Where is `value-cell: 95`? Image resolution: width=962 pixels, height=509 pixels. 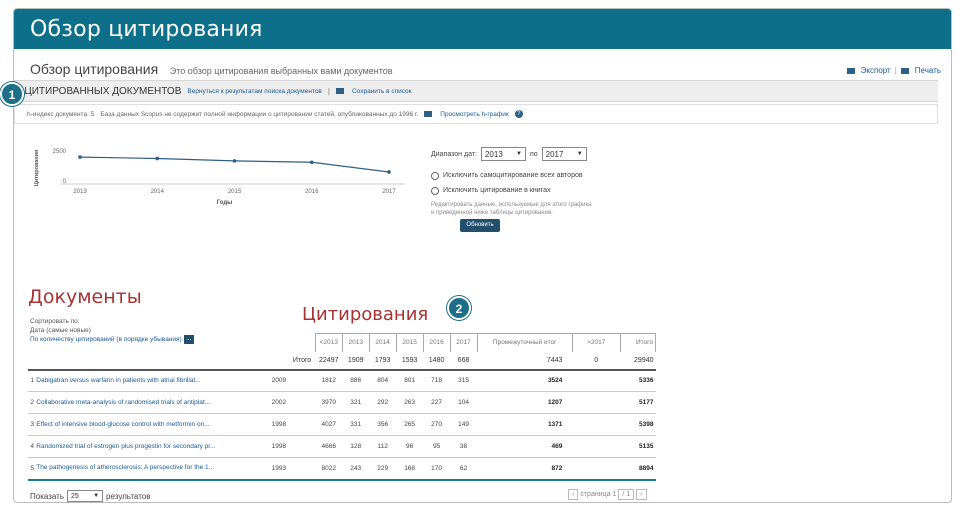 value-cell: 95 is located at coordinates (437, 446).